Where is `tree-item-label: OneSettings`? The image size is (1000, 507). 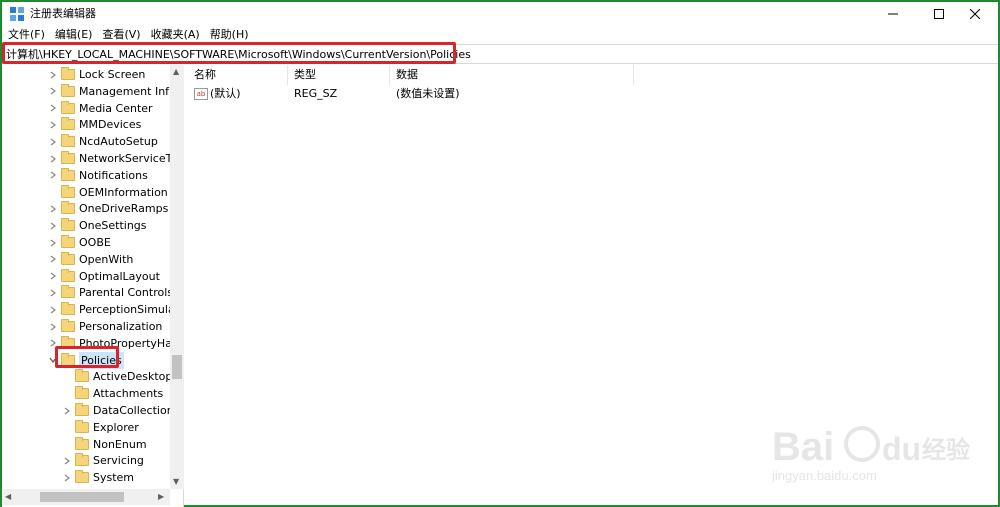 tree-item-label: OneSettings is located at coordinates (113, 226).